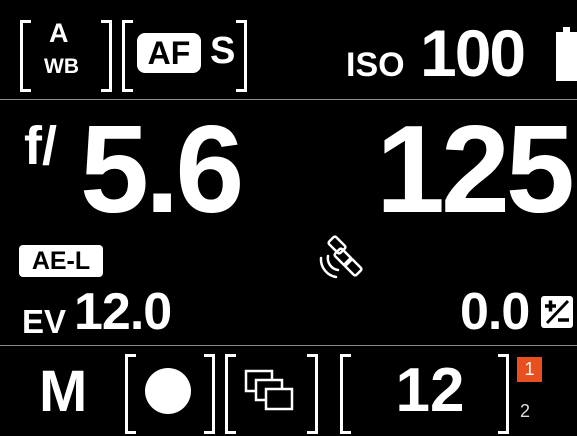 The width and height of the screenshot is (577, 436). What do you see at coordinates (61, 261) in the screenshot?
I see `ae-lock-badge: AE-L` at bounding box center [61, 261].